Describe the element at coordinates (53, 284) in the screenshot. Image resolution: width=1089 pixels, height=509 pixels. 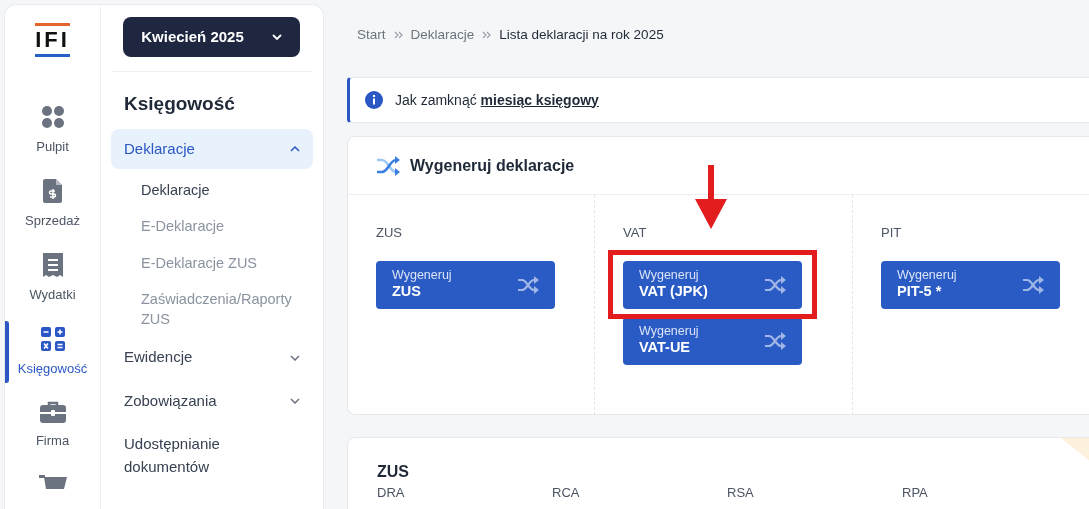
I see `rail-item: Wydatki` at that location.